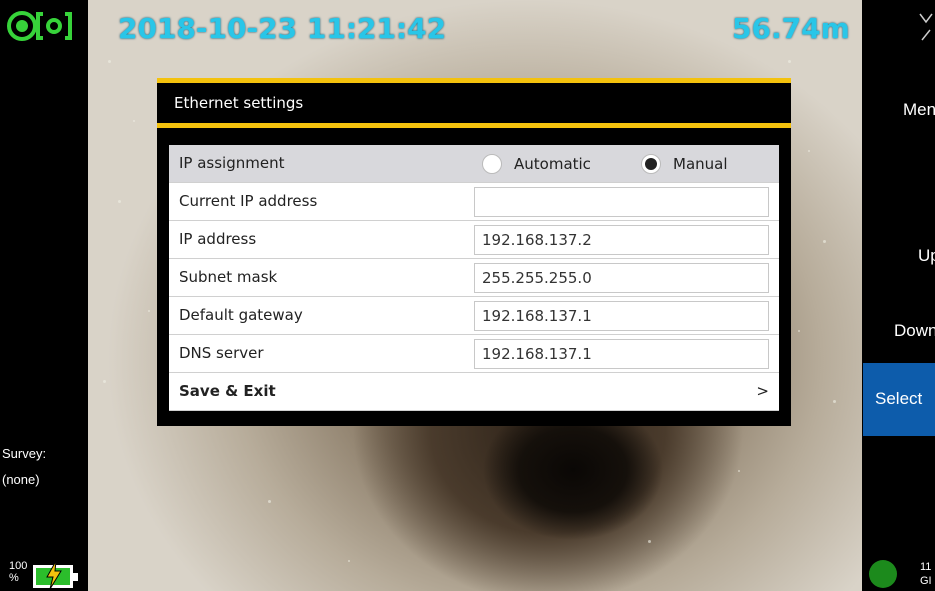 Image resolution: width=935 pixels, height=591 pixels. Describe the element at coordinates (39, 26) in the screenshot. I see `app-logo-icon` at that location.